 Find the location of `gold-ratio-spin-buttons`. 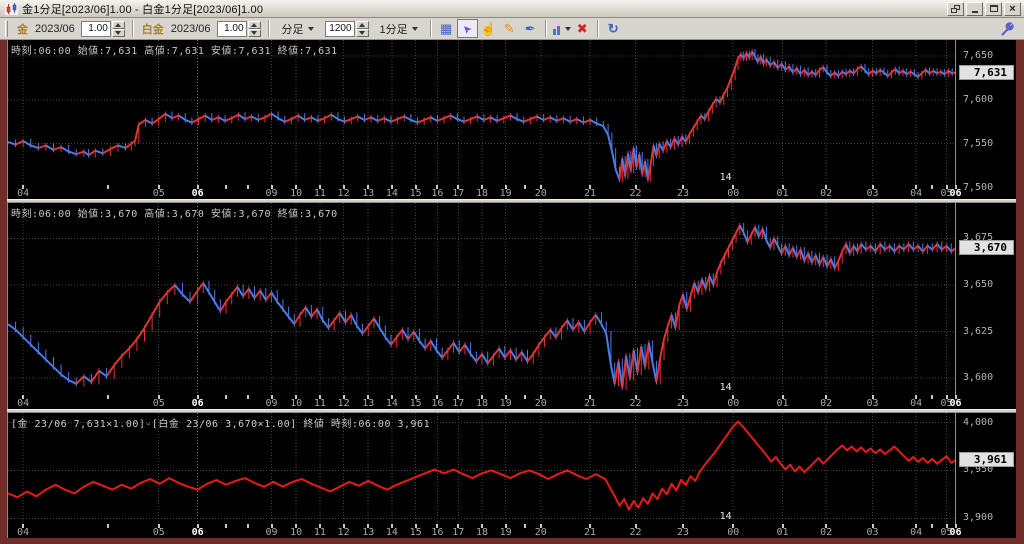

gold-ratio-spin-buttons is located at coordinates (118, 28).